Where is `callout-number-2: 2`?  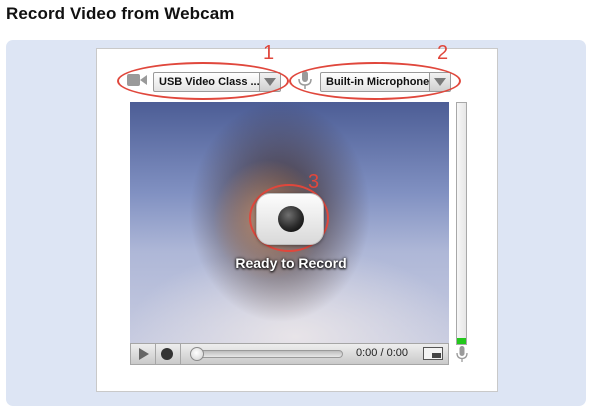 callout-number-2: 2 is located at coordinates (443, 53).